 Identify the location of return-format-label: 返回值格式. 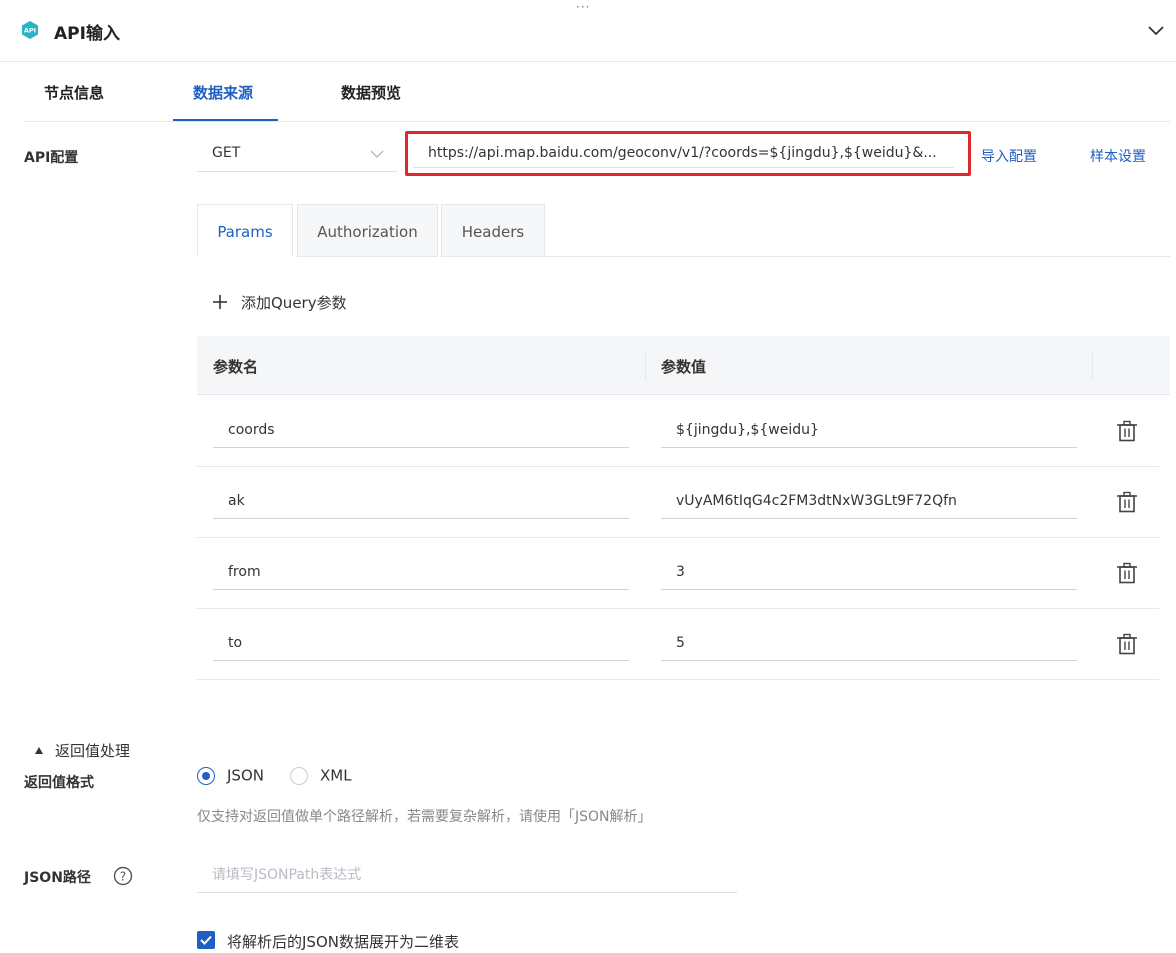
(59, 783).